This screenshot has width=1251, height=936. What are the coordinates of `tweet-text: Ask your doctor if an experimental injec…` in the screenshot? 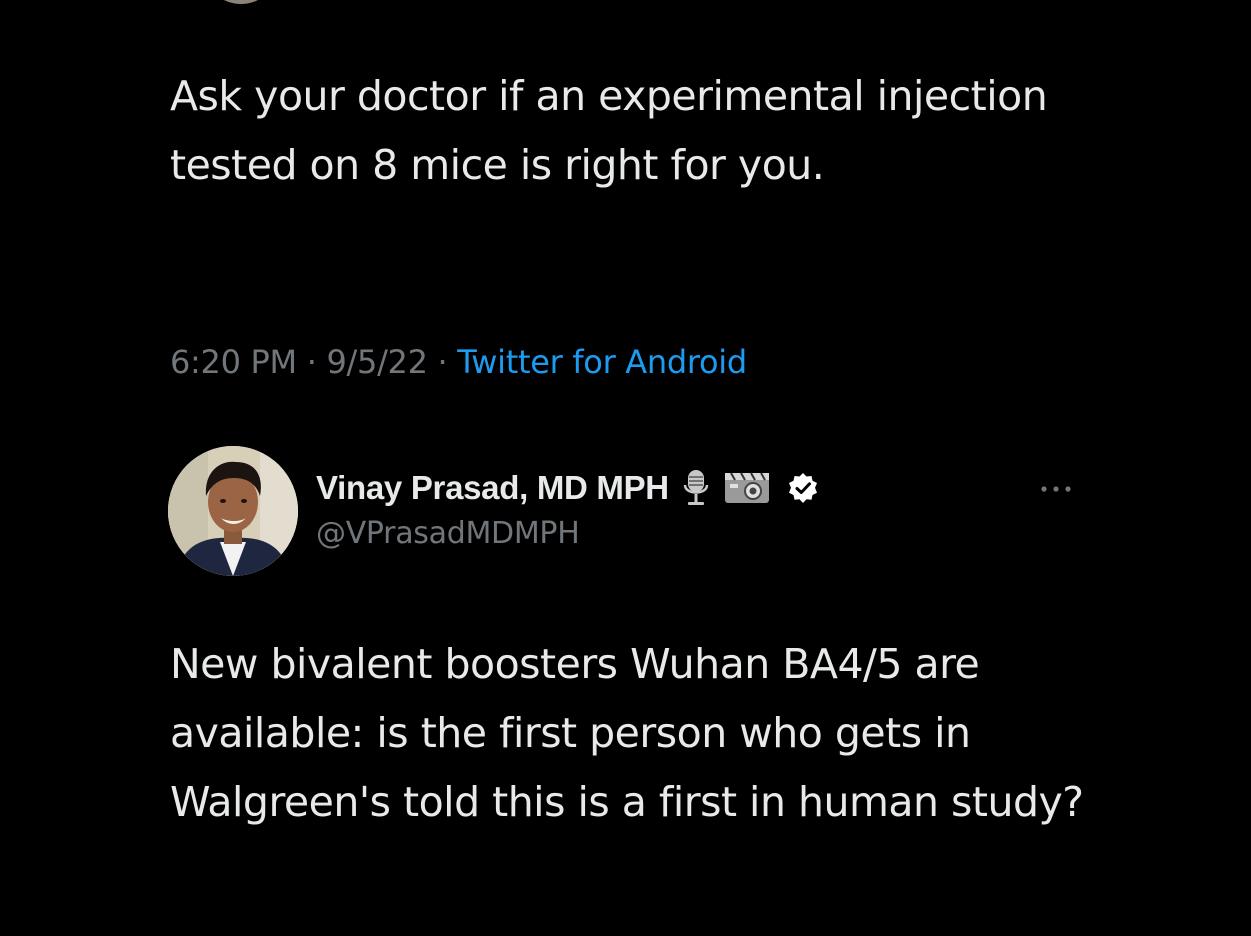 It's located at (609, 130).